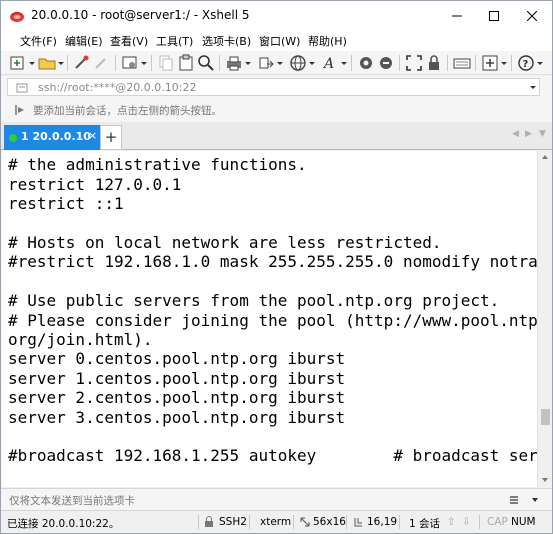  What do you see at coordinates (358, 522) in the screenshot?
I see `cursor-position-icon` at bounding box center [358, 522].